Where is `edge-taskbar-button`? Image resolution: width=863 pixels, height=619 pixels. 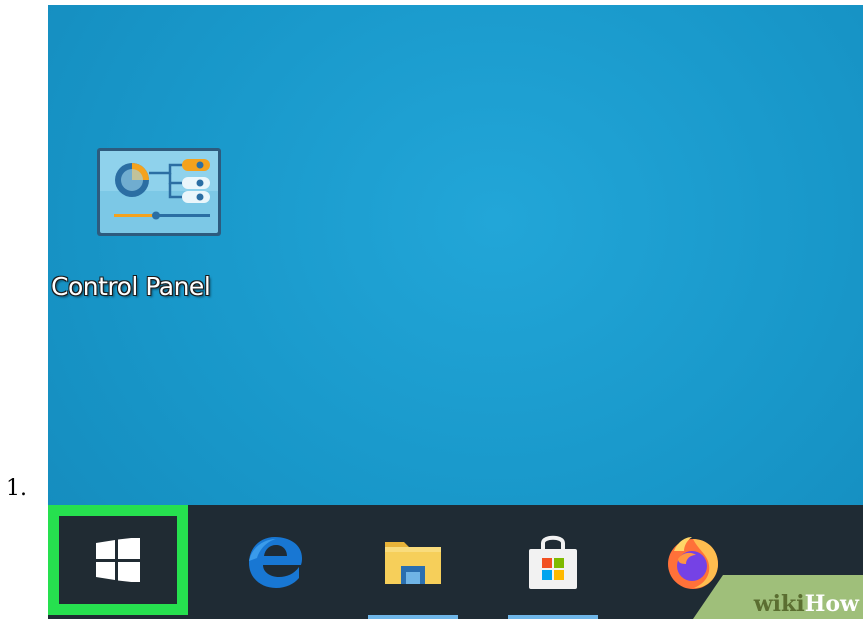
edge-taskbar-button is located at coordinates (275, 562).